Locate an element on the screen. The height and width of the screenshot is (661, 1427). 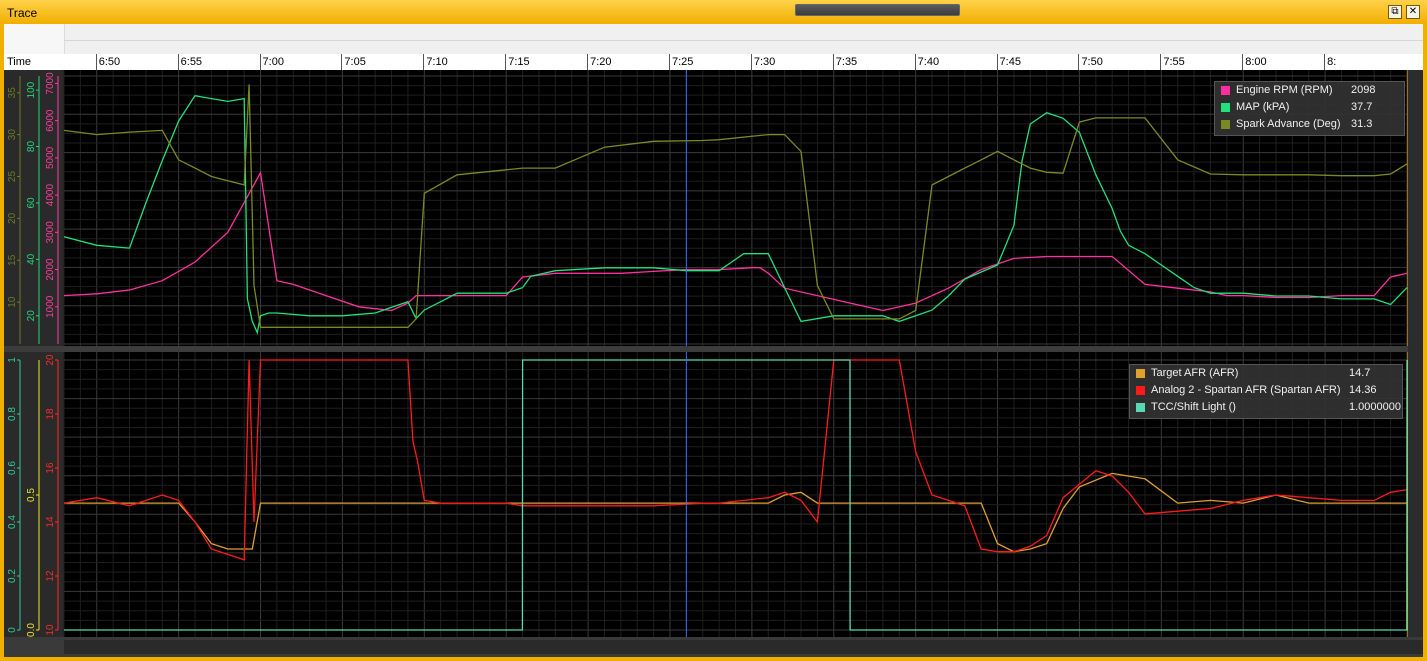
panel-splitter is located at coordinates (713, 349).